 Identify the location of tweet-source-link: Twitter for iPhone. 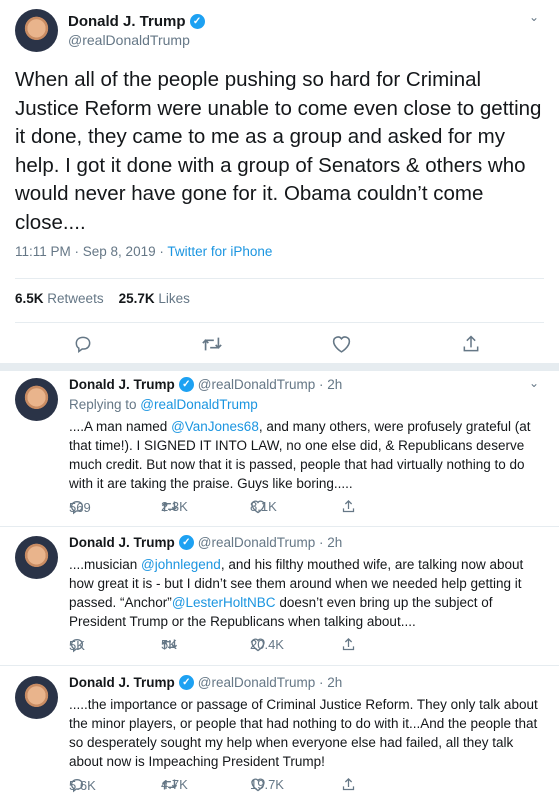
(219, 251).